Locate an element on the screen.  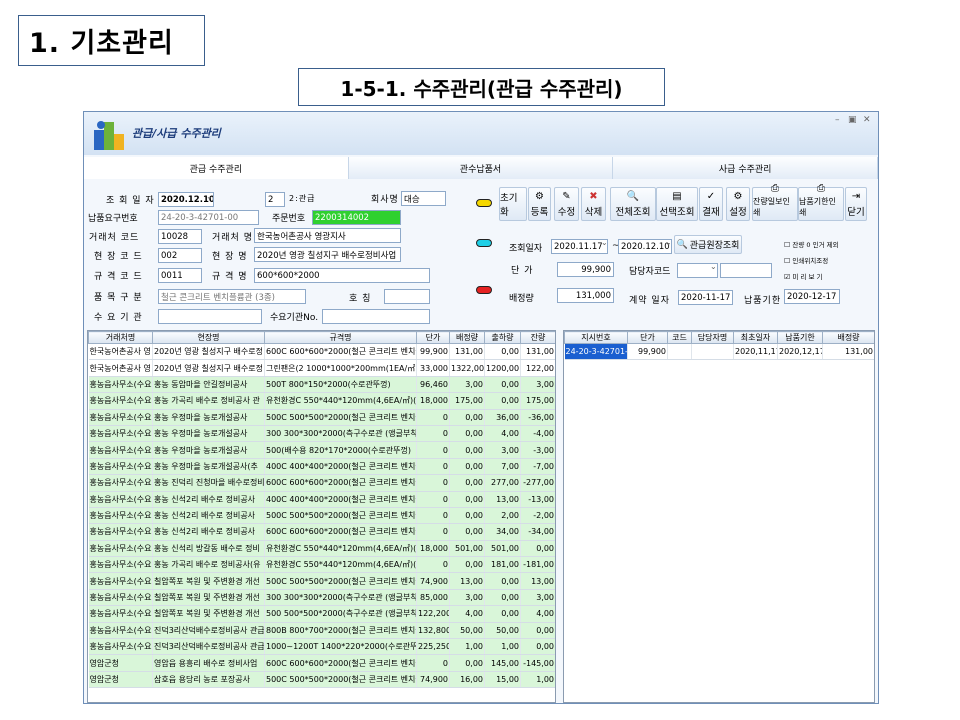
type-code-input: 2 is located at coordinates (275, 199).